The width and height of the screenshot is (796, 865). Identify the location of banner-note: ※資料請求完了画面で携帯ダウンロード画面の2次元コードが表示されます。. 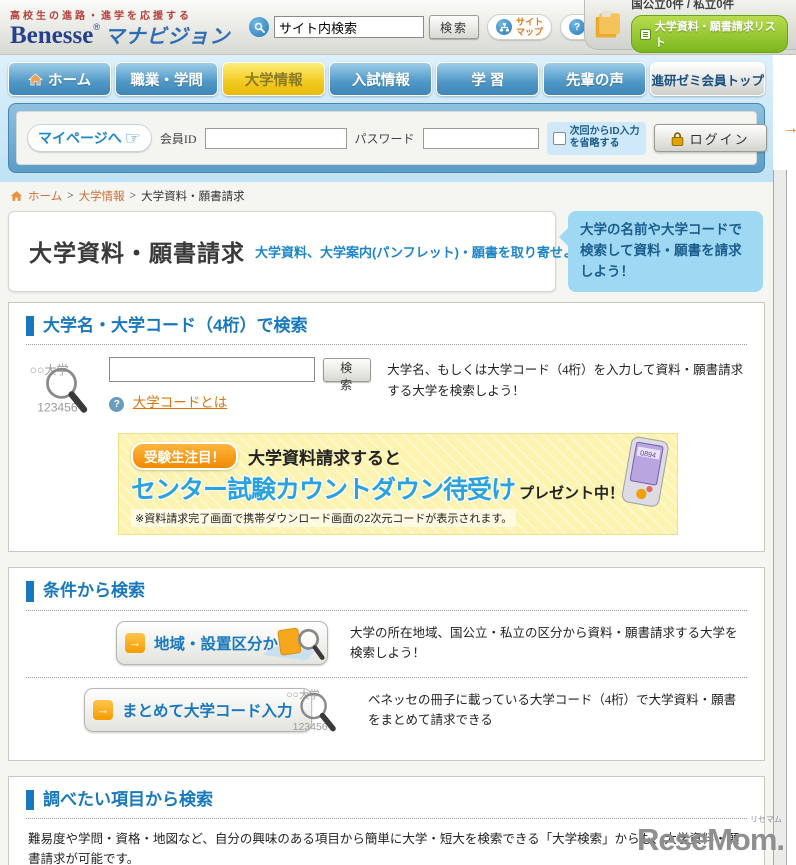
(324, 518).